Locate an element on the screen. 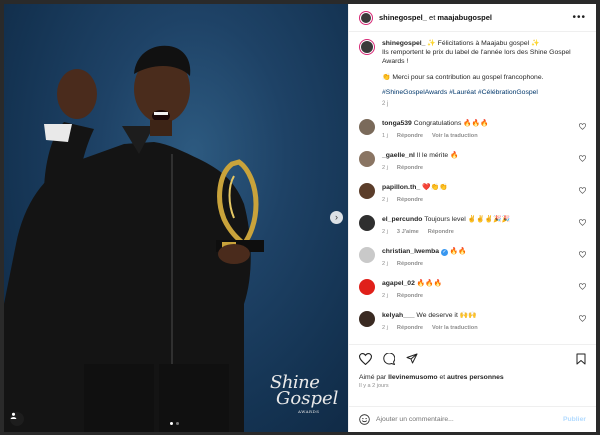  comment-item: christian_lwemba ✓ 🔥🔥 2 j Répondre is located at coordinates (472, 258).